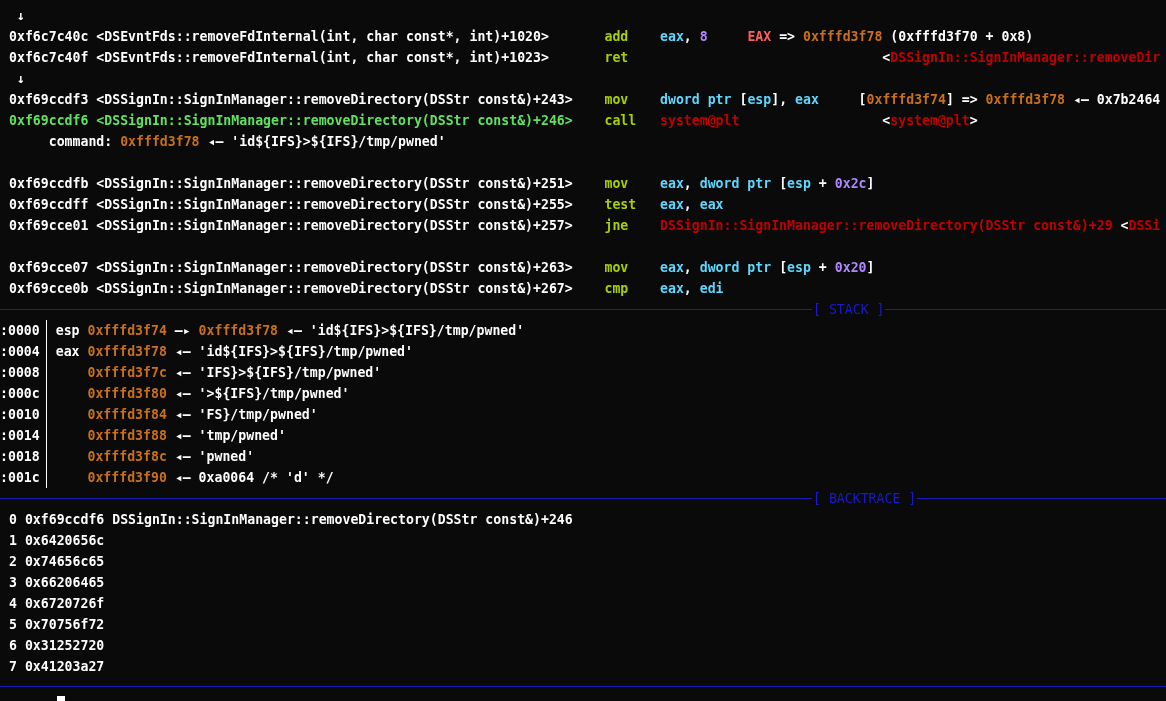 This screenshot has width=1166, height=701. I want to click on instruction-annotation: <system@plt>, so click(930, 121).